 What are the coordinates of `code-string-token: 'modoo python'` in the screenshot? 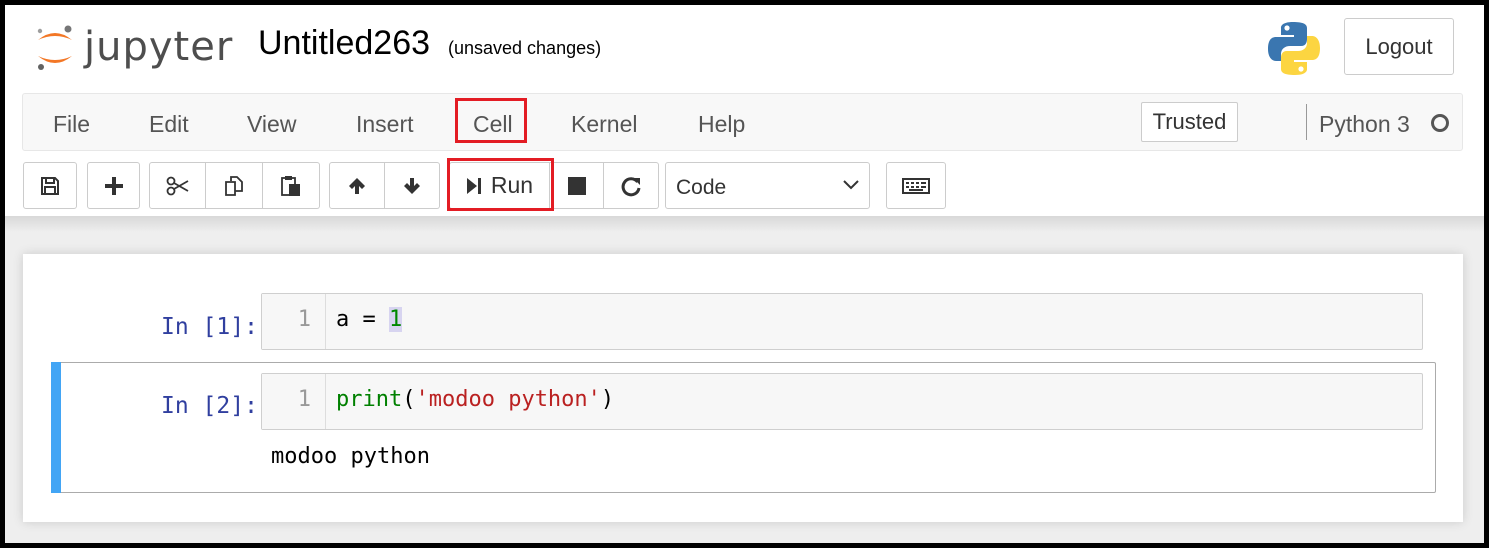 It's located at (508, 399).